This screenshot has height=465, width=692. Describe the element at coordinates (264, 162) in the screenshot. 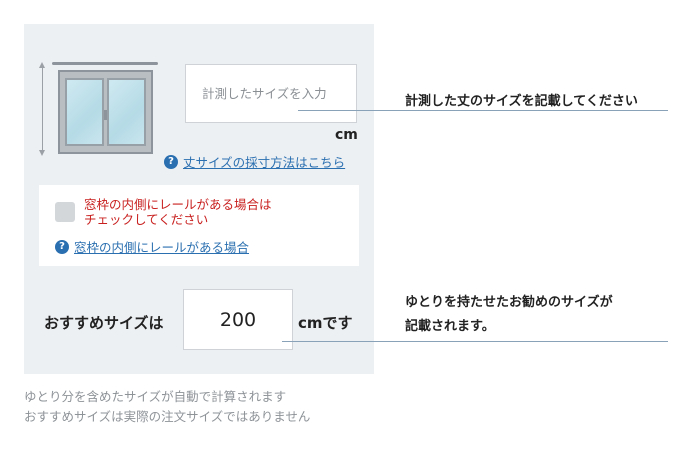

I see `measure-help-link-label: 丈サイズの採寸方法はこちら` at that location.